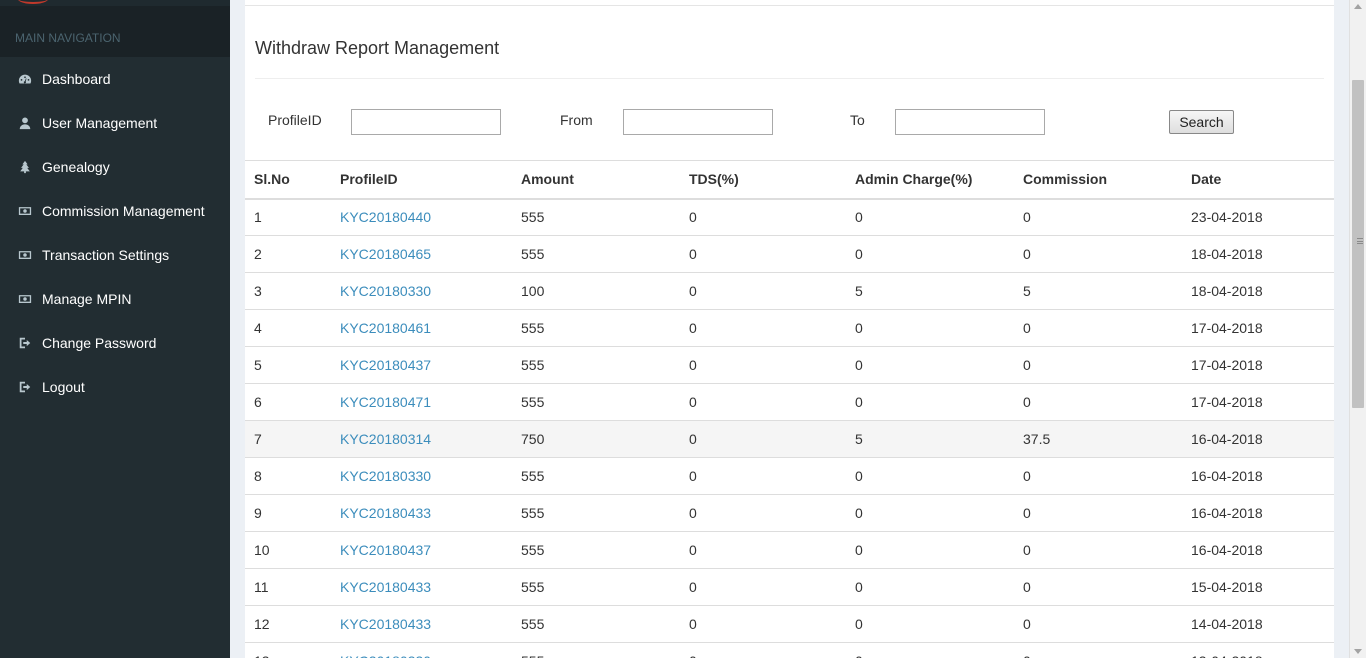  I want to click on cell-slno: 9, so click(288, 513).